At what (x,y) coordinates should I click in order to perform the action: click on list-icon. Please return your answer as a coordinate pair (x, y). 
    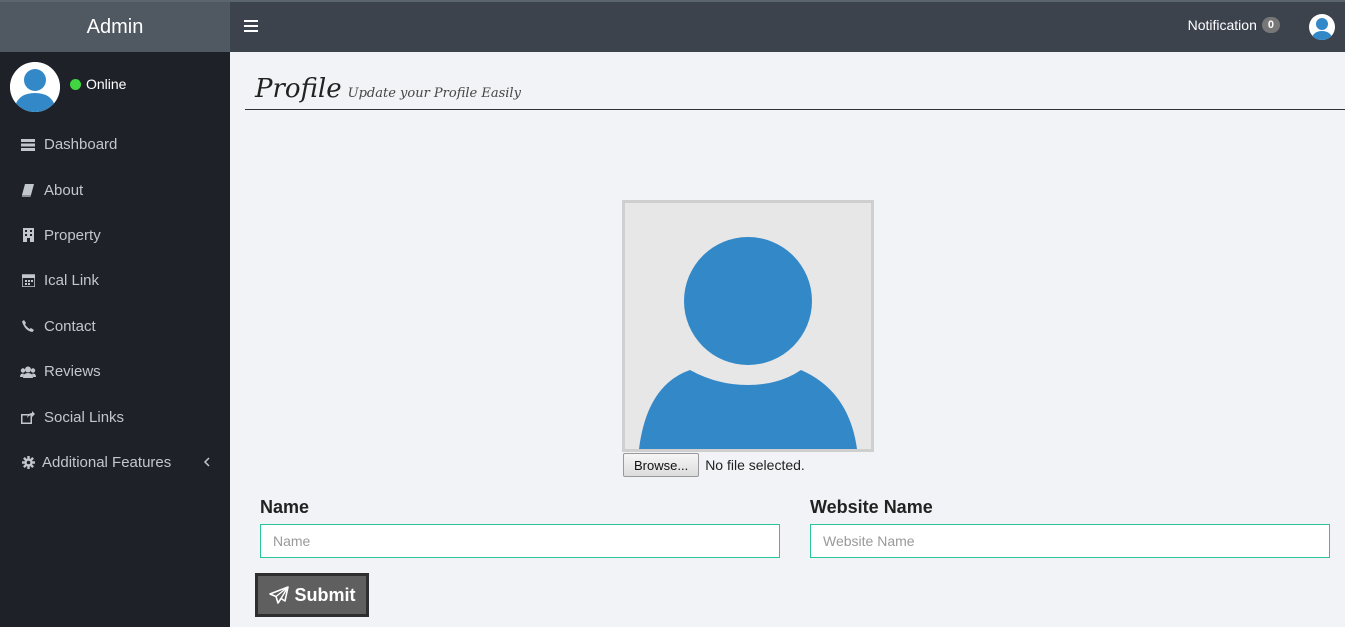
    Looking at the image, I should click on (28, 145).